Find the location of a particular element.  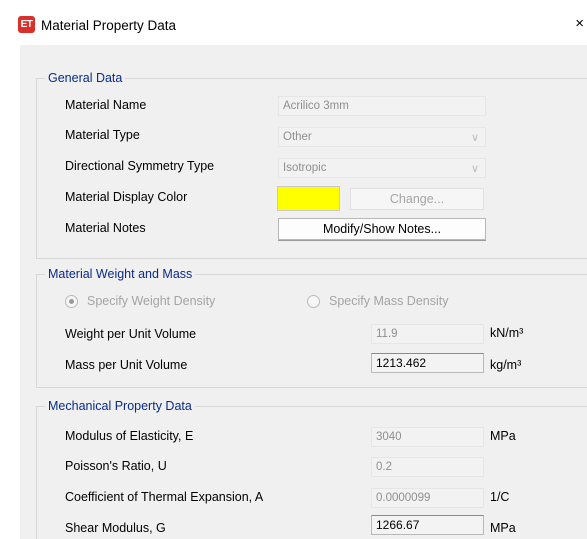

mechanical-property-title: Mechanical Property Data is located at coordinates (120, 406).